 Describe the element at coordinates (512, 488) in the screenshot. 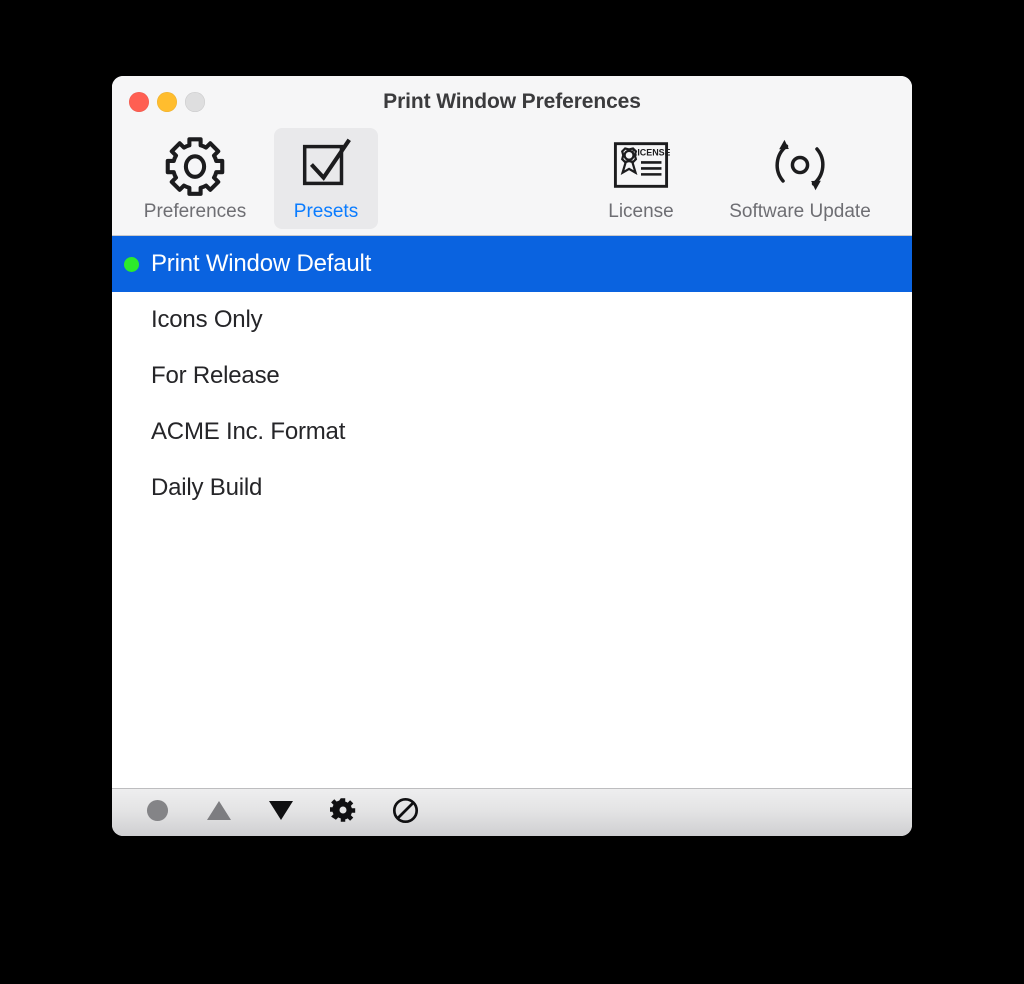

I see `list-item: Daily Build` at that location.